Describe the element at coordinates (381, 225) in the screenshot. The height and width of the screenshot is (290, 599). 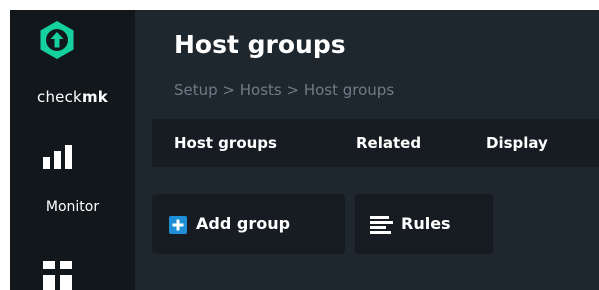
I see `rules-list-icon` at that location.